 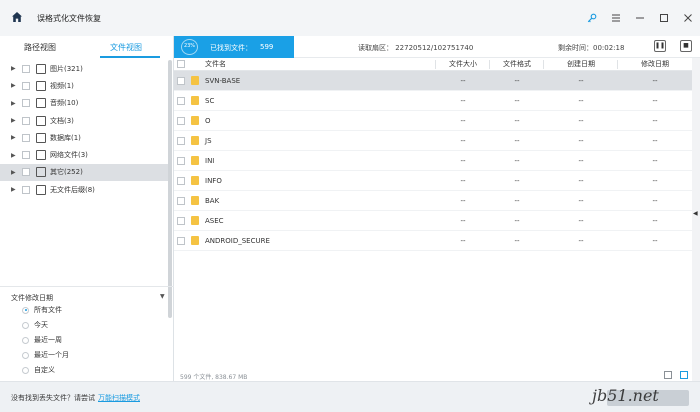 What do you see at coordinates (40, 47) in the screenshot?
I see `tab-path-view: 路径视图` at bounding box center [40, 47].